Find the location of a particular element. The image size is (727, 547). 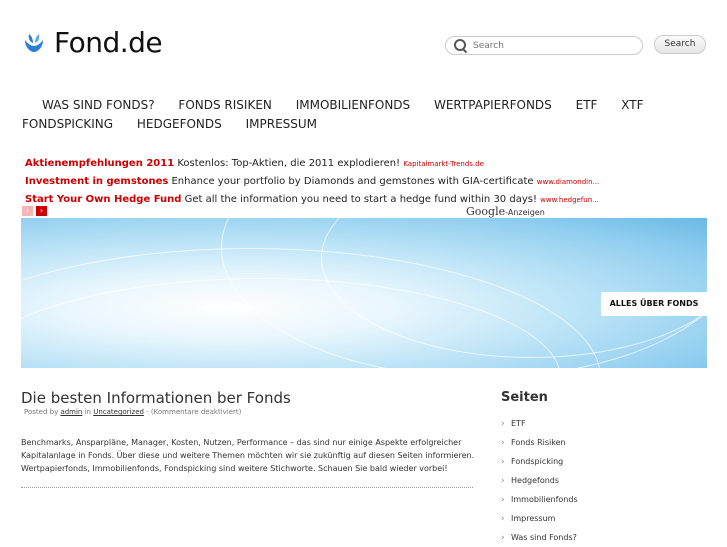

ad-title: Start Your Own Hedge Fund is located at coordinates (103, 199).